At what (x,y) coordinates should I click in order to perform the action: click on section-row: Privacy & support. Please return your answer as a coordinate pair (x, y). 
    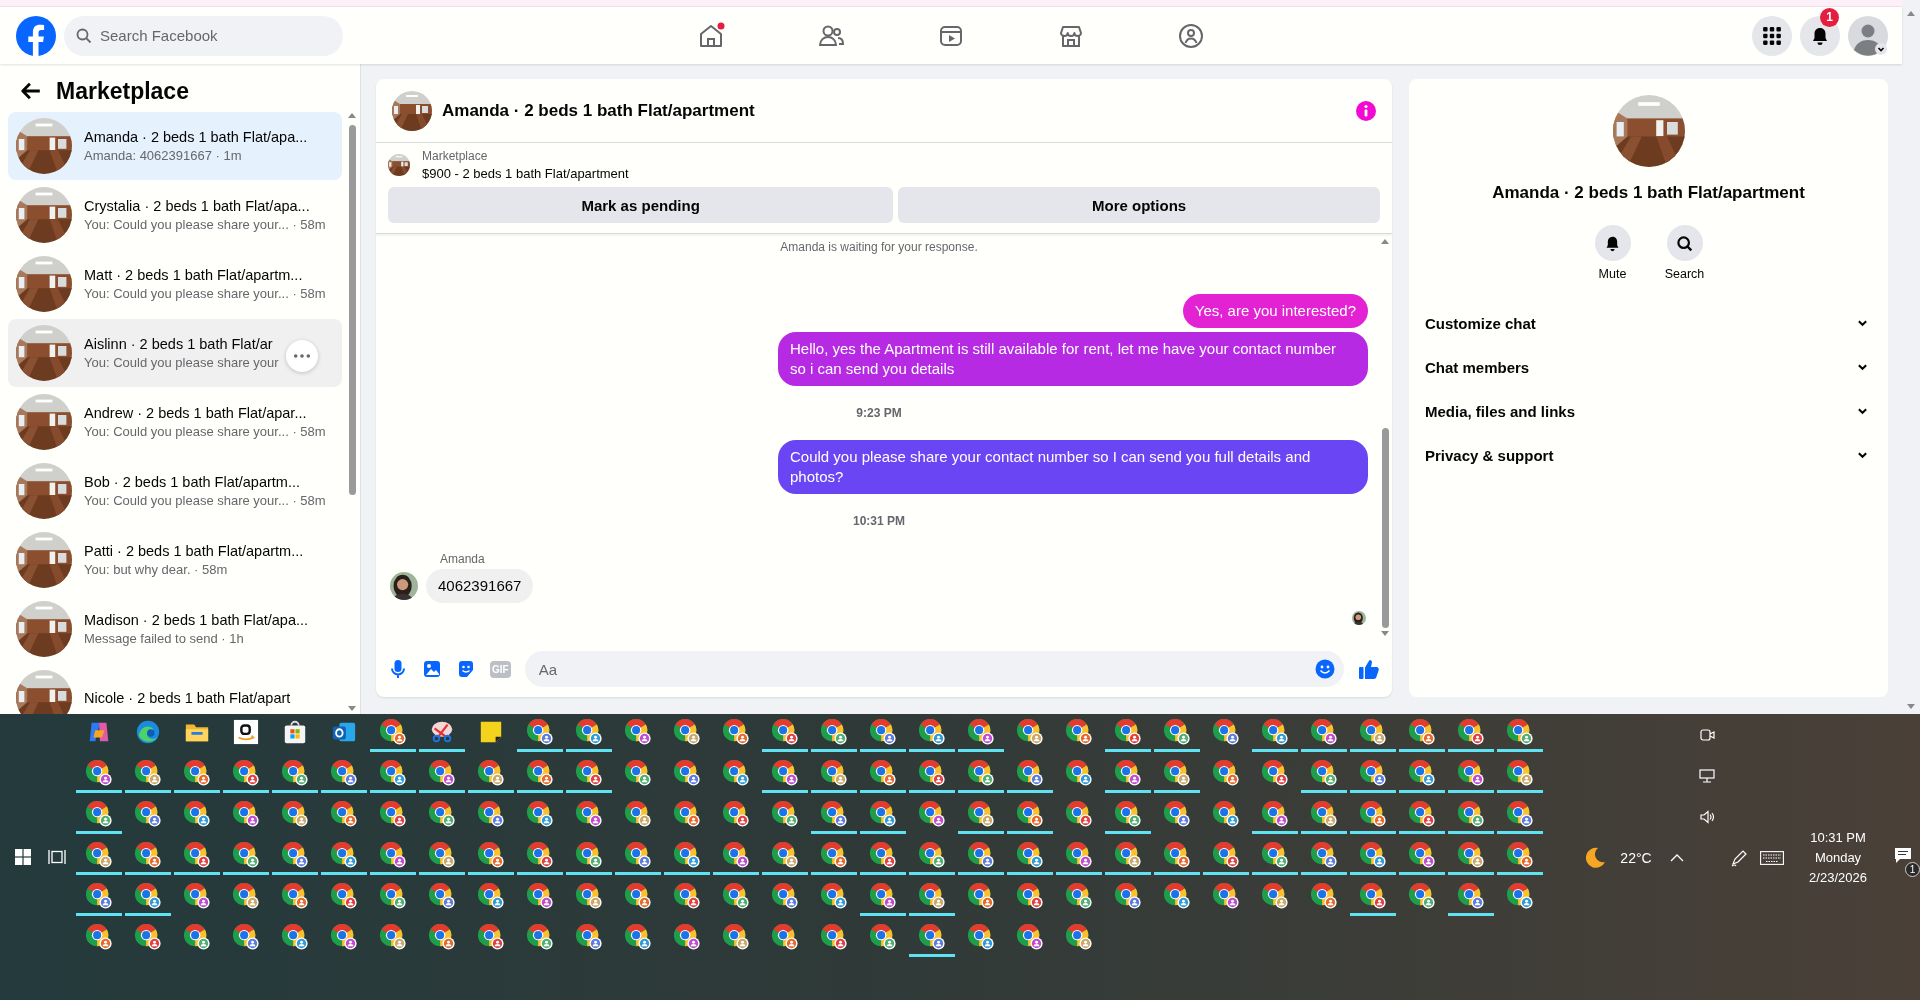
    Looking at the image, I should click on (1648, 455).